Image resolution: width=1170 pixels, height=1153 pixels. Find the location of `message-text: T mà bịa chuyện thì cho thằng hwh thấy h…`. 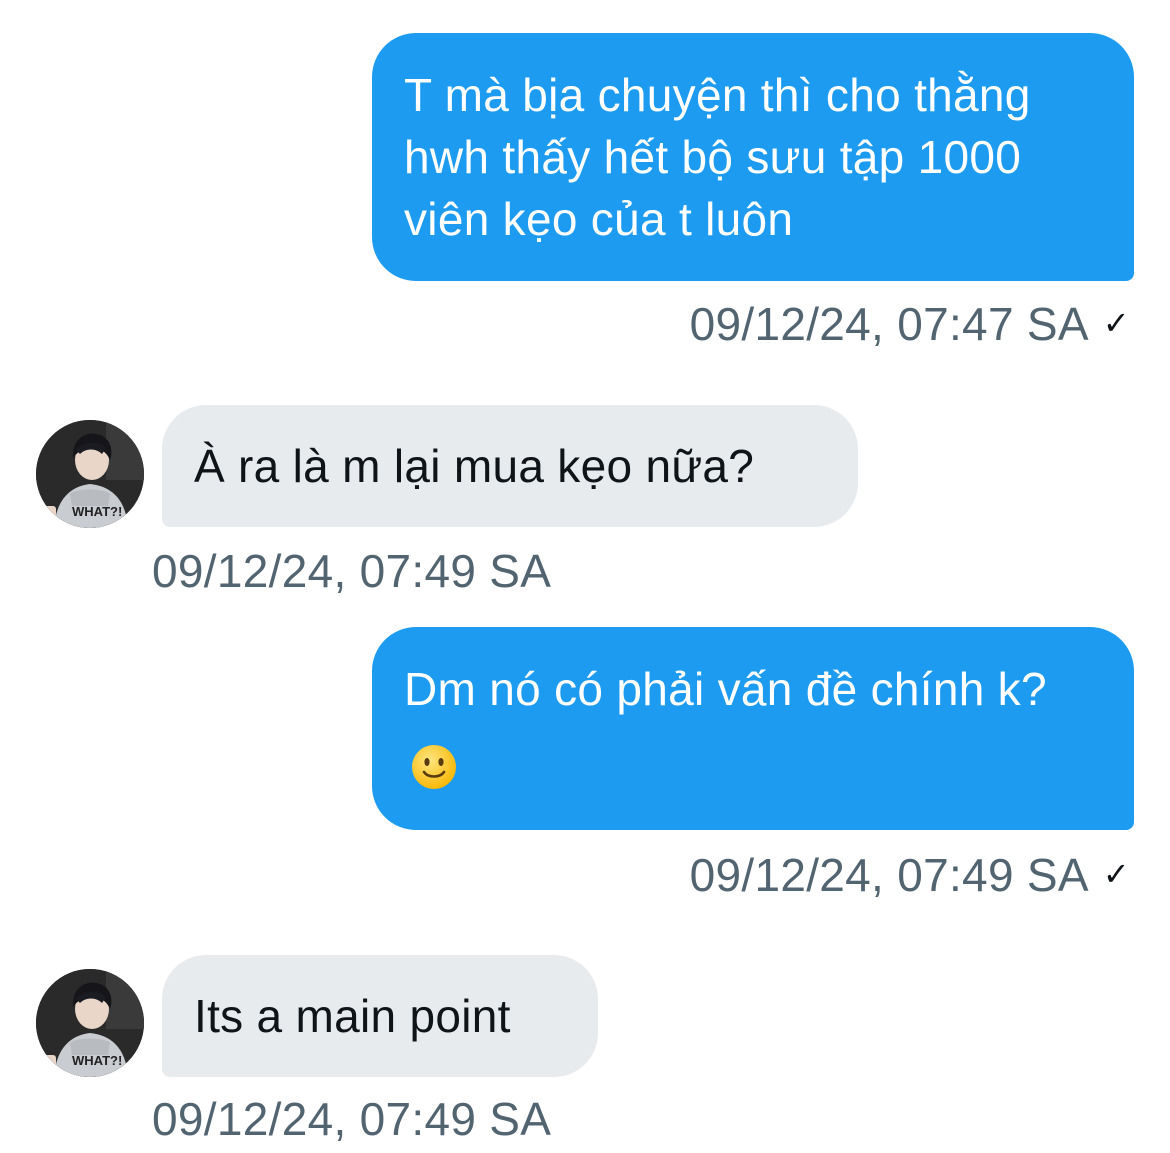

message-text: T mà bịa chuyện thì cho thằng hwh thấy h… is located at coordinates (717, 157).